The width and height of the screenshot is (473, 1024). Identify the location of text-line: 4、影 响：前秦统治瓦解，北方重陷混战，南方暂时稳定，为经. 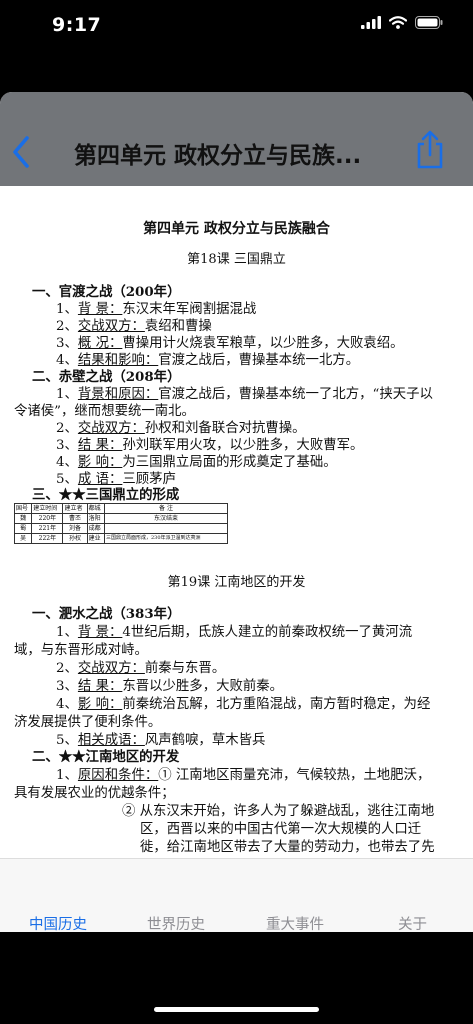
(243, 704).